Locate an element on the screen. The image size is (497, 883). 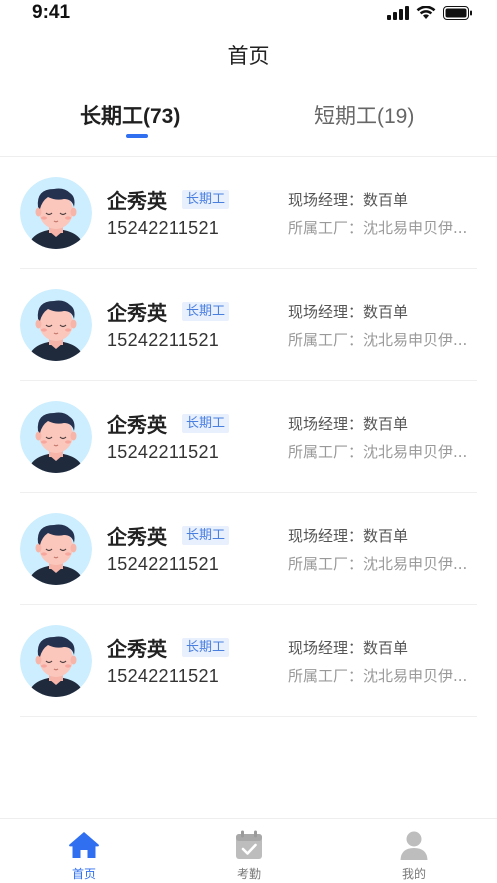
active-tab-indicator is located at coordinates (137, 136).